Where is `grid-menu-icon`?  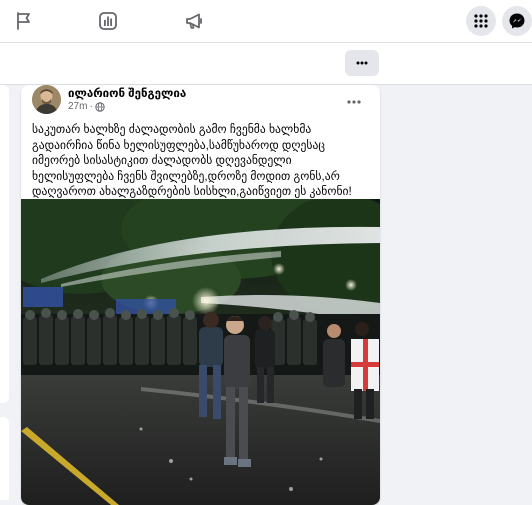
grid-menu-icon is located at coordinates (481, 21).